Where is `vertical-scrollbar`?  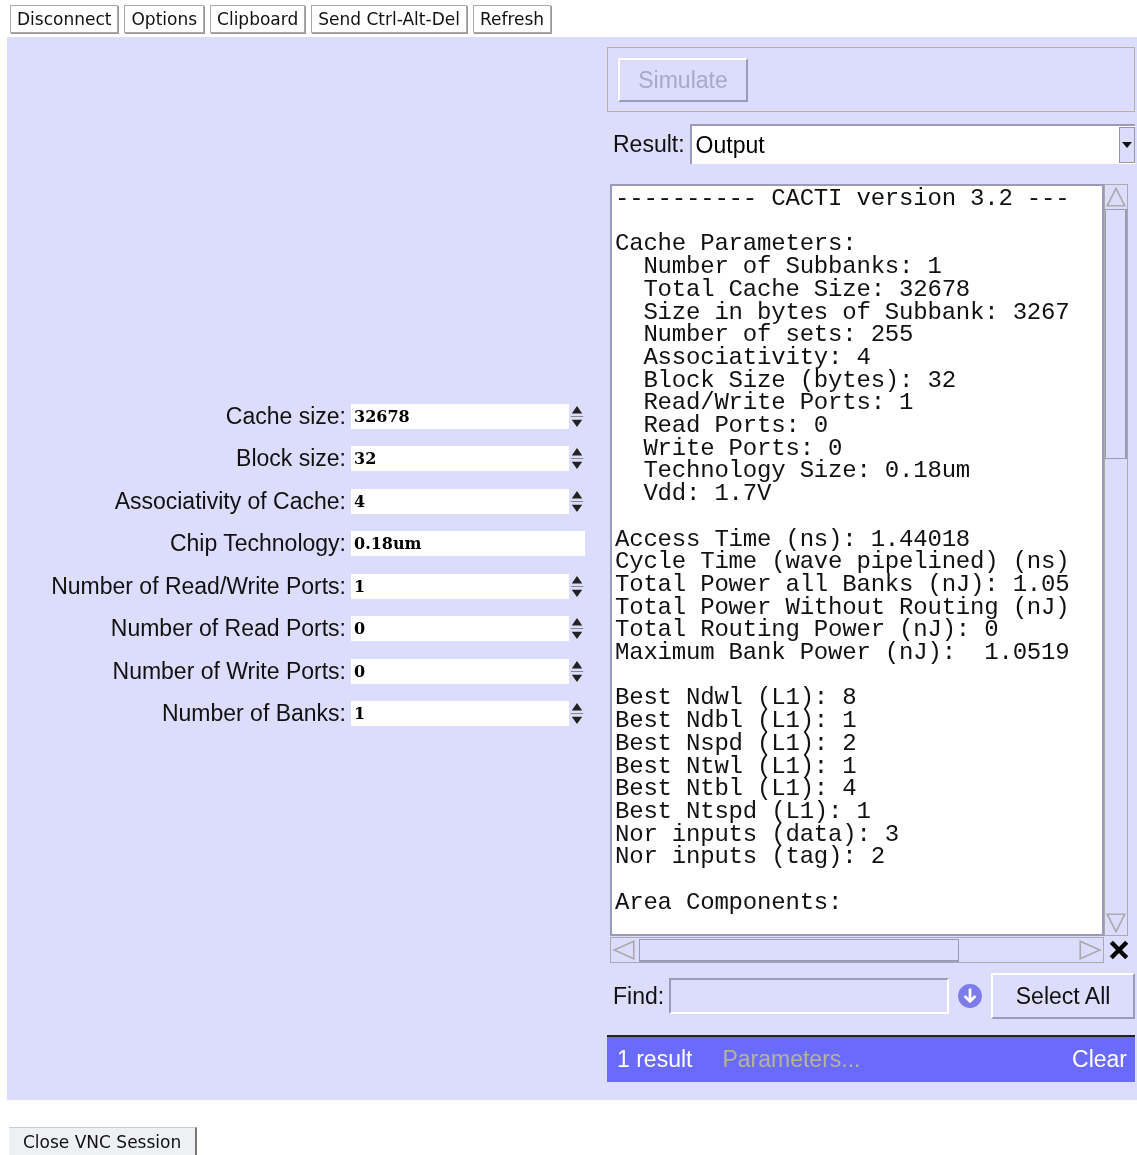 vertical-scrollbar is located at coordinates (1116, 560).